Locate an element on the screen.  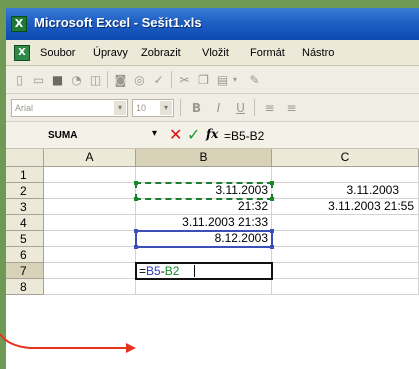
cell-a6 is located at coordinates (90, 255).